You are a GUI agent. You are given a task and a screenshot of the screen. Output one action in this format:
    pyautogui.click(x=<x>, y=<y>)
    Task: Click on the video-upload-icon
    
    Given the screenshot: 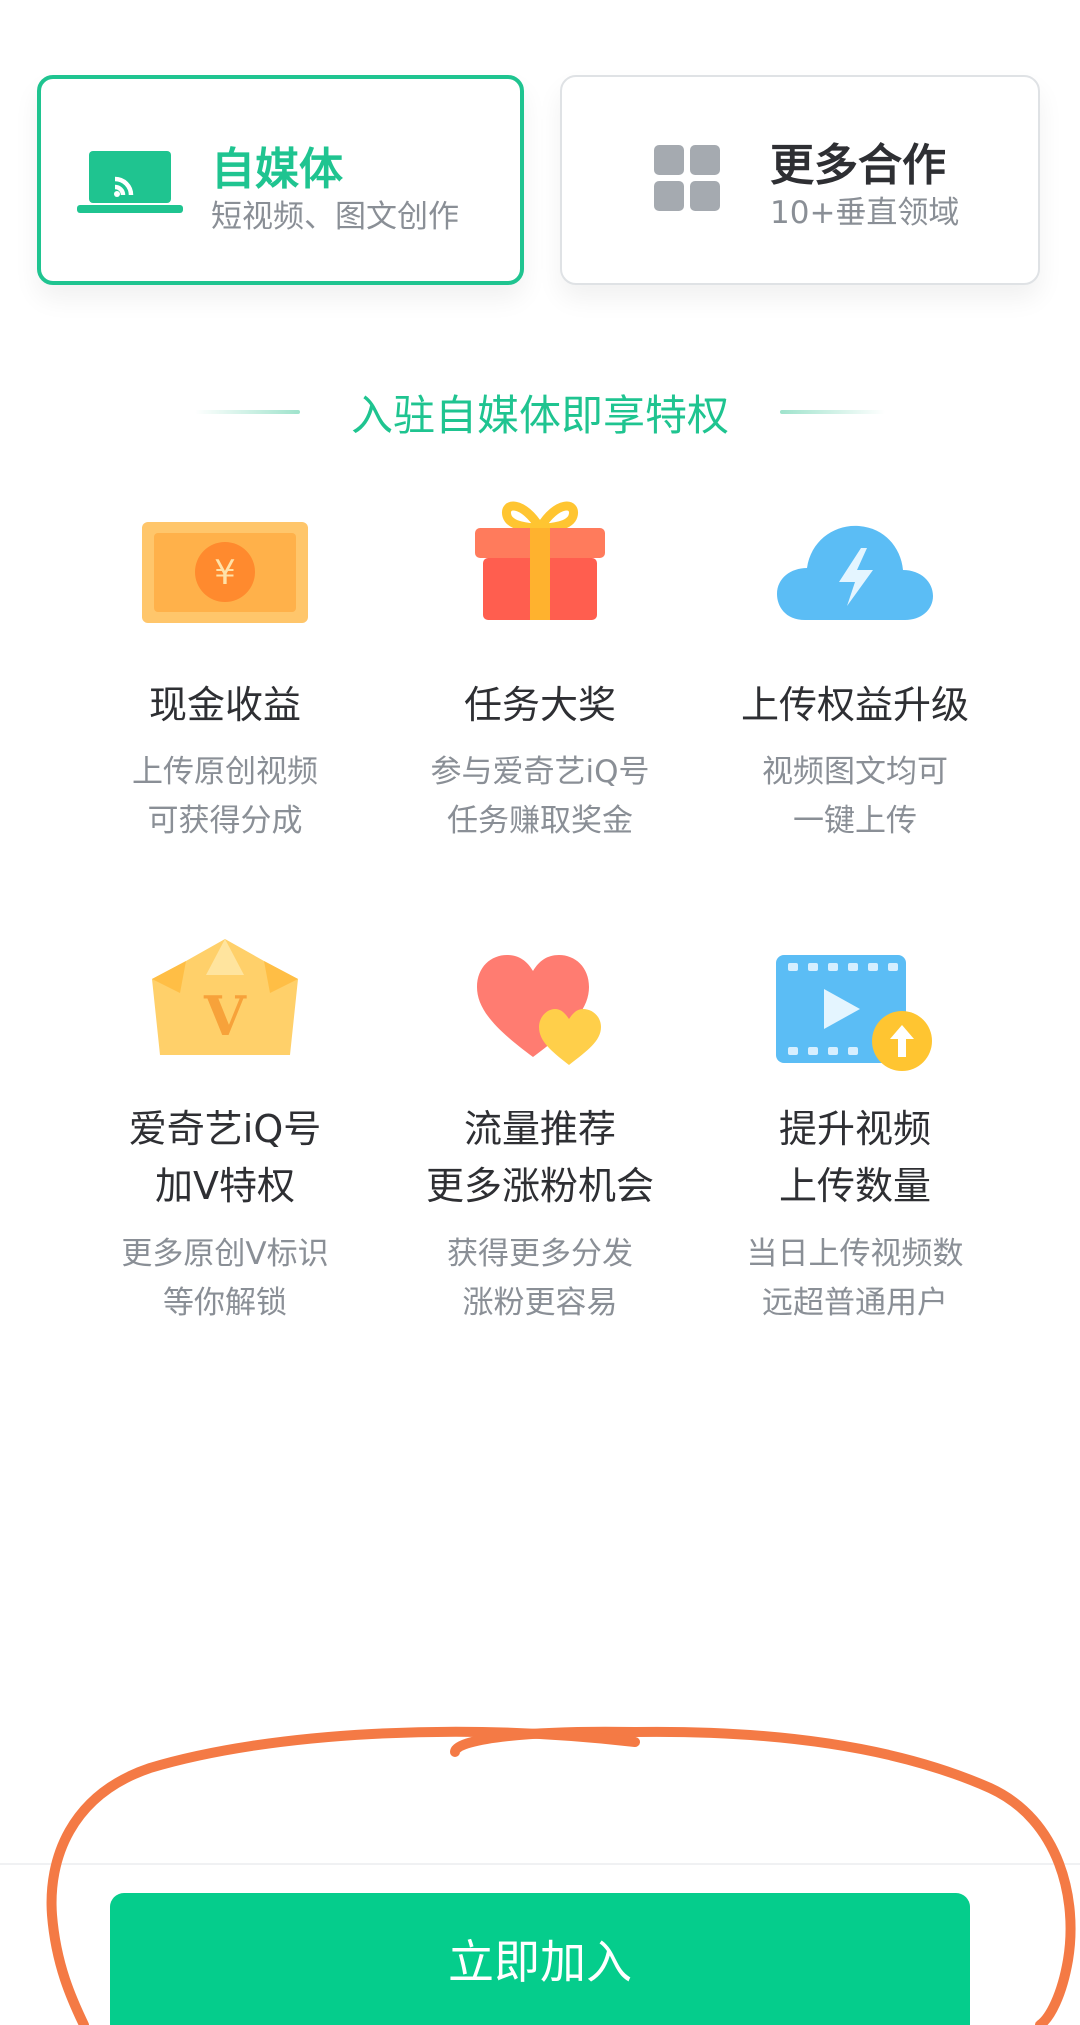 What is the action you would take?
    pyautogui.click(x=854, y=1013)
    